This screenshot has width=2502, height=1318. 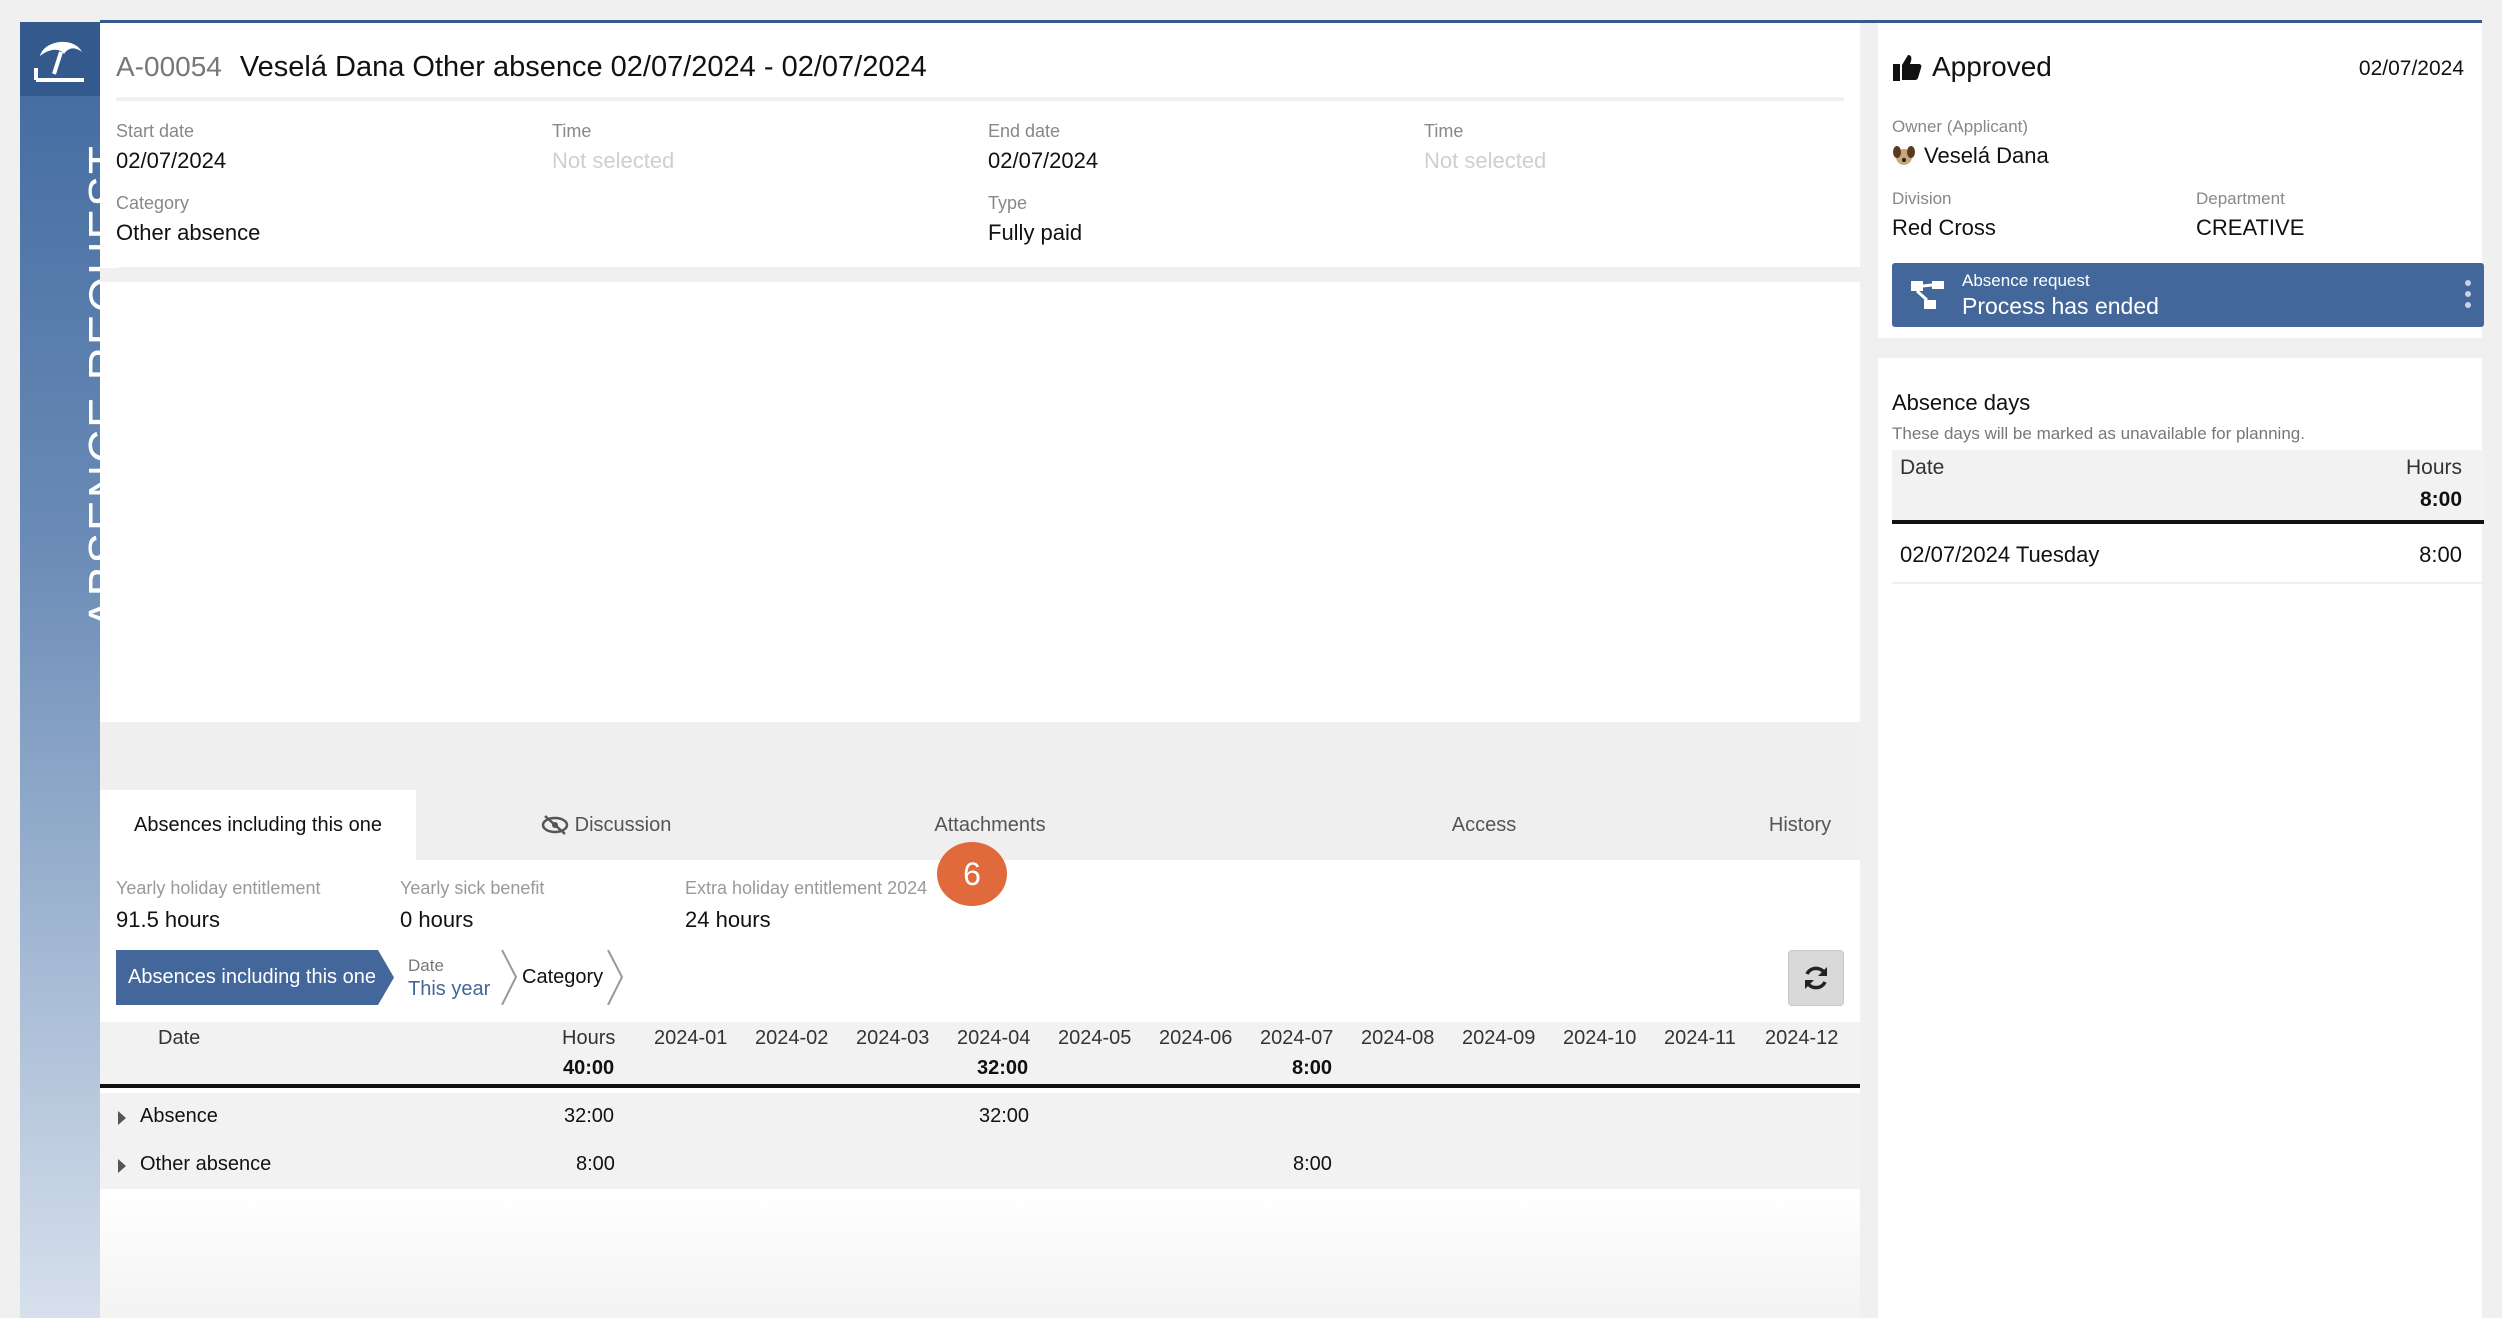 I want to click on refresh-icon, so click(x=1816, y=978).